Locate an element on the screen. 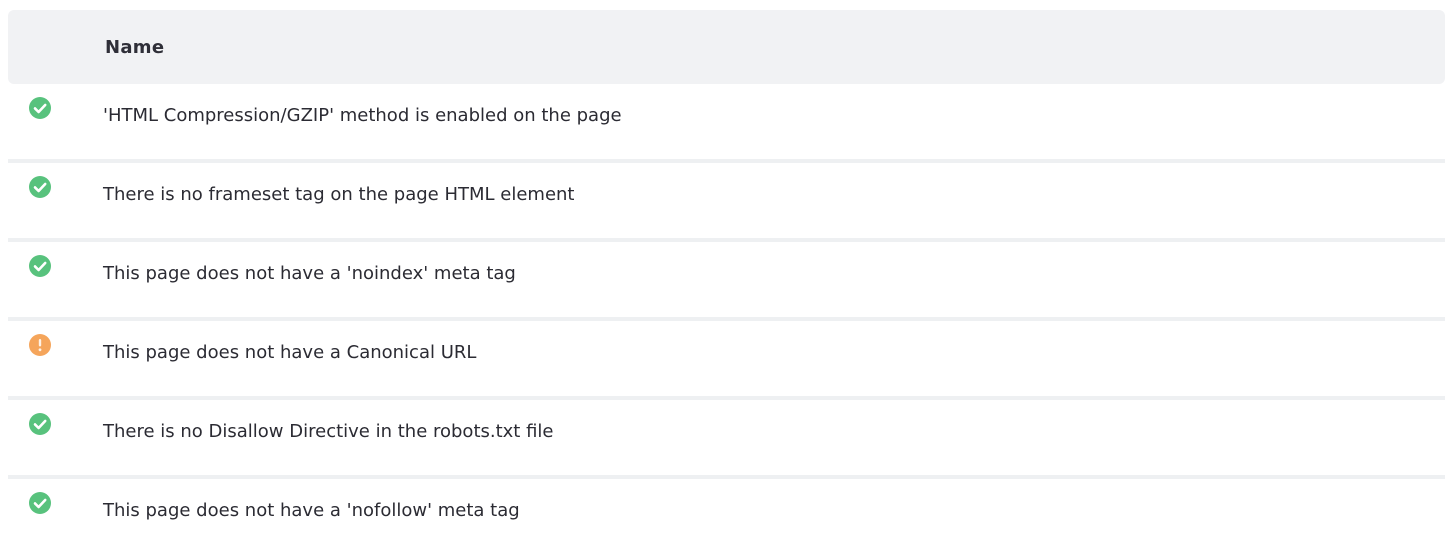  table-header: Name is located at coordinates (726, 47).